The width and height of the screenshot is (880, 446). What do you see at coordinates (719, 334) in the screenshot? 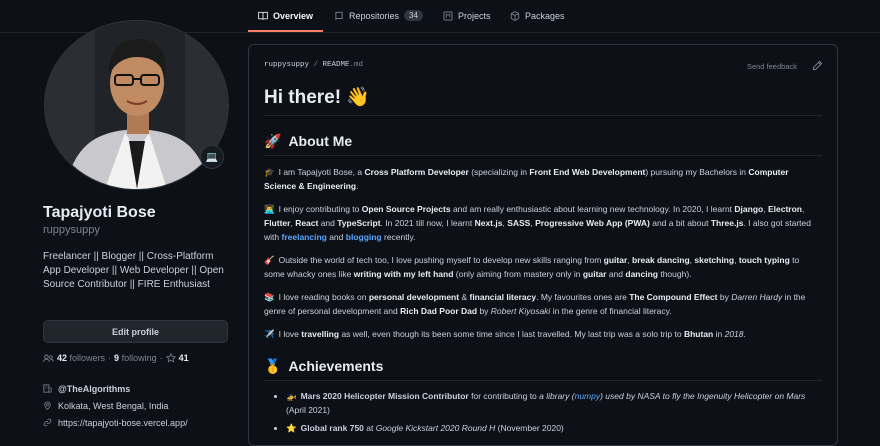
I see `text: in` at bounding box center [719, 334].